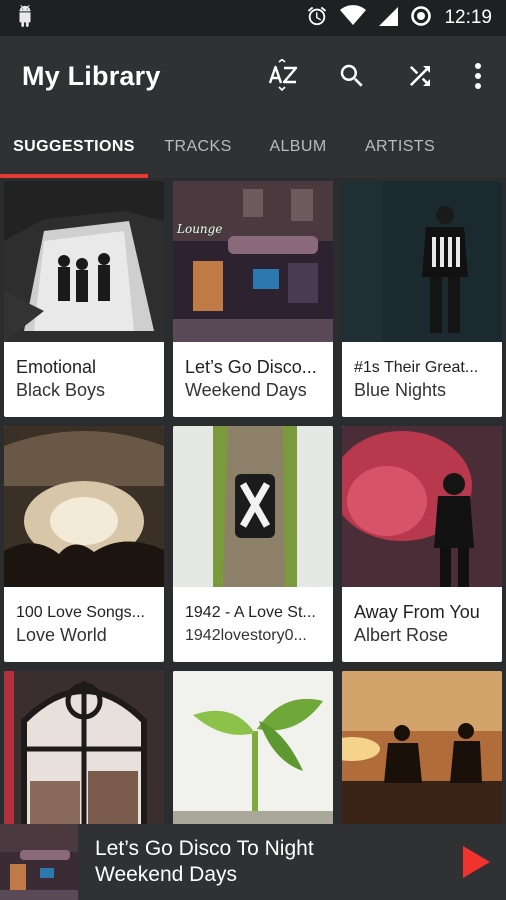  I want to click on status-bar: 12:19, so click(253, 18).